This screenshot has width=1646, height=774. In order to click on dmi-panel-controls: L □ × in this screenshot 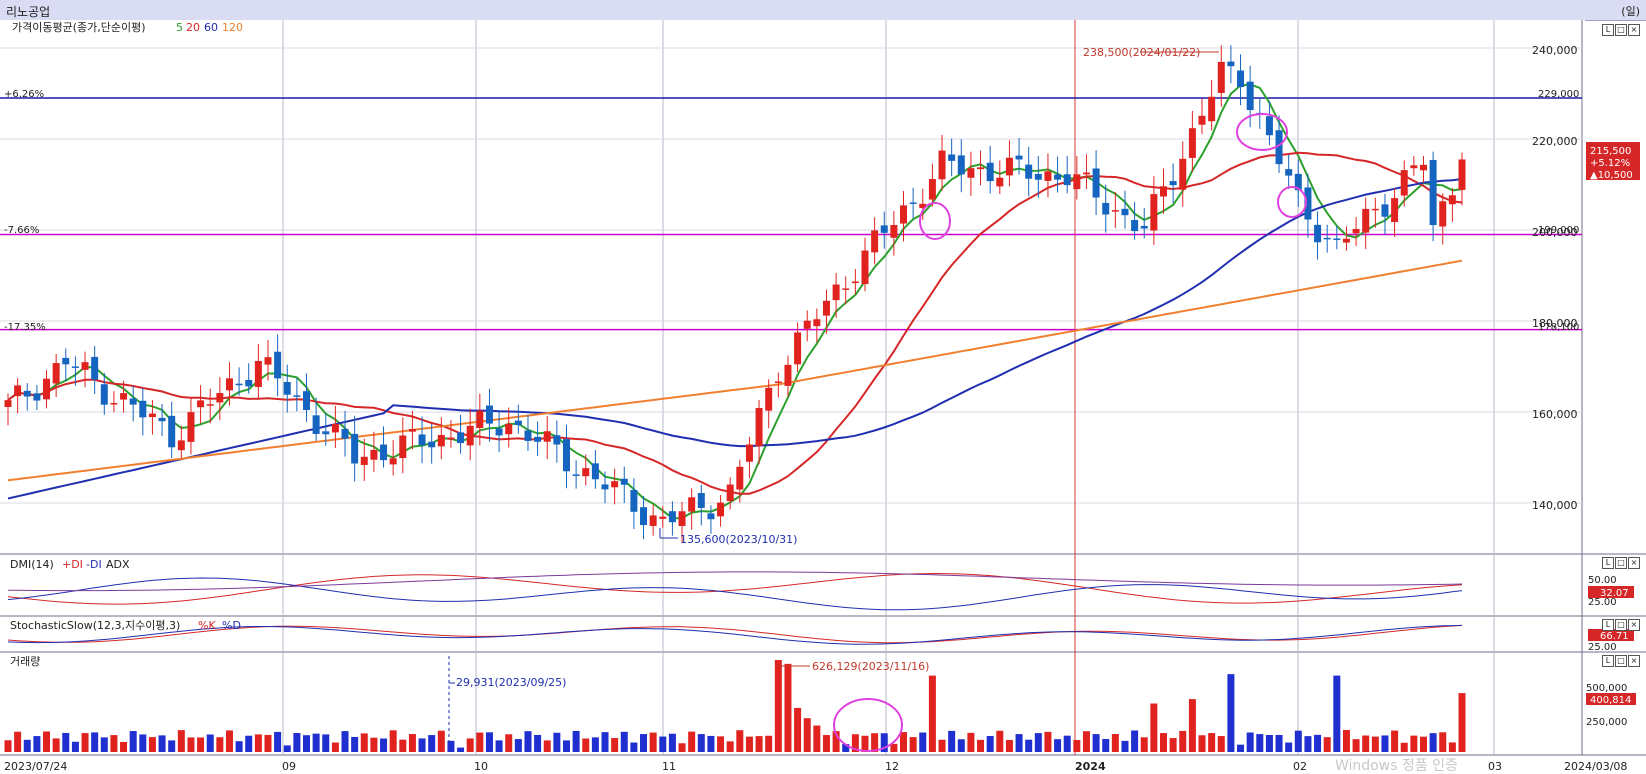, I will do `click(1621, 563)`.